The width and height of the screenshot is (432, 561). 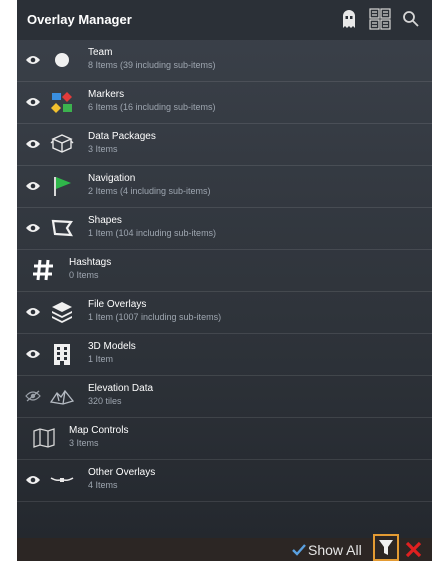 I want to click on list-item: Markers 6 Items (16 including sub-items), so click(x=224, y=103).